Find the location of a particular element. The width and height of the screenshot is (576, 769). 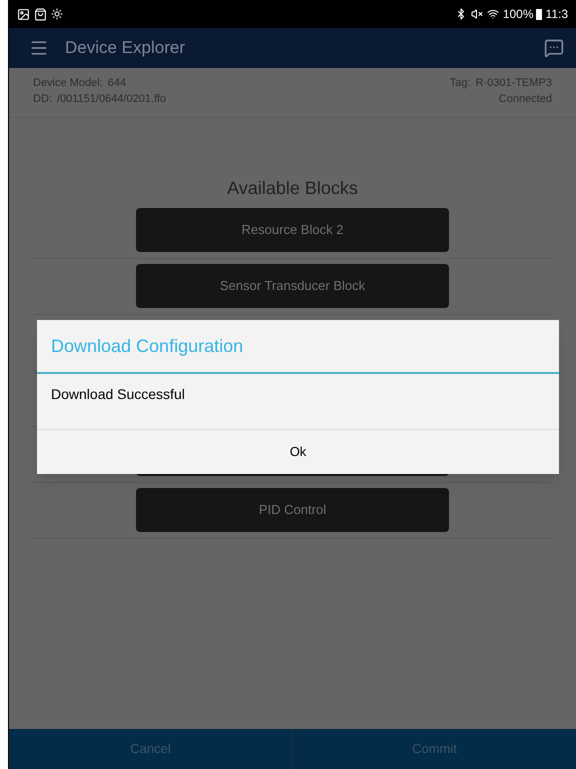

dialog-title: Download Configuration is located at coordinates (298, 347).